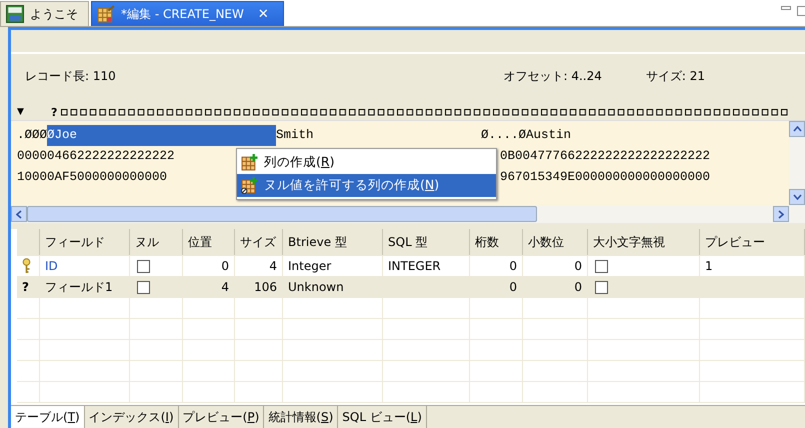 The width and height of the screenshot is (805, 428). What do you see at coordinates (496, 242) in the screenshot?
I see `column-header: 桁数` at bounding box center [496, 242].